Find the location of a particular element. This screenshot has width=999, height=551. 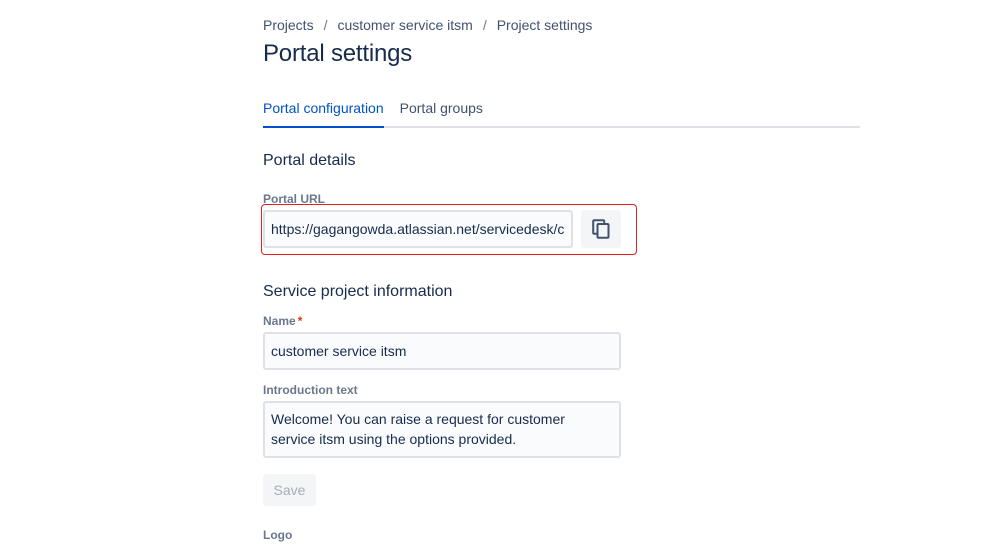

portal-details-heading: Portal details is located at coordinates (309, 160).